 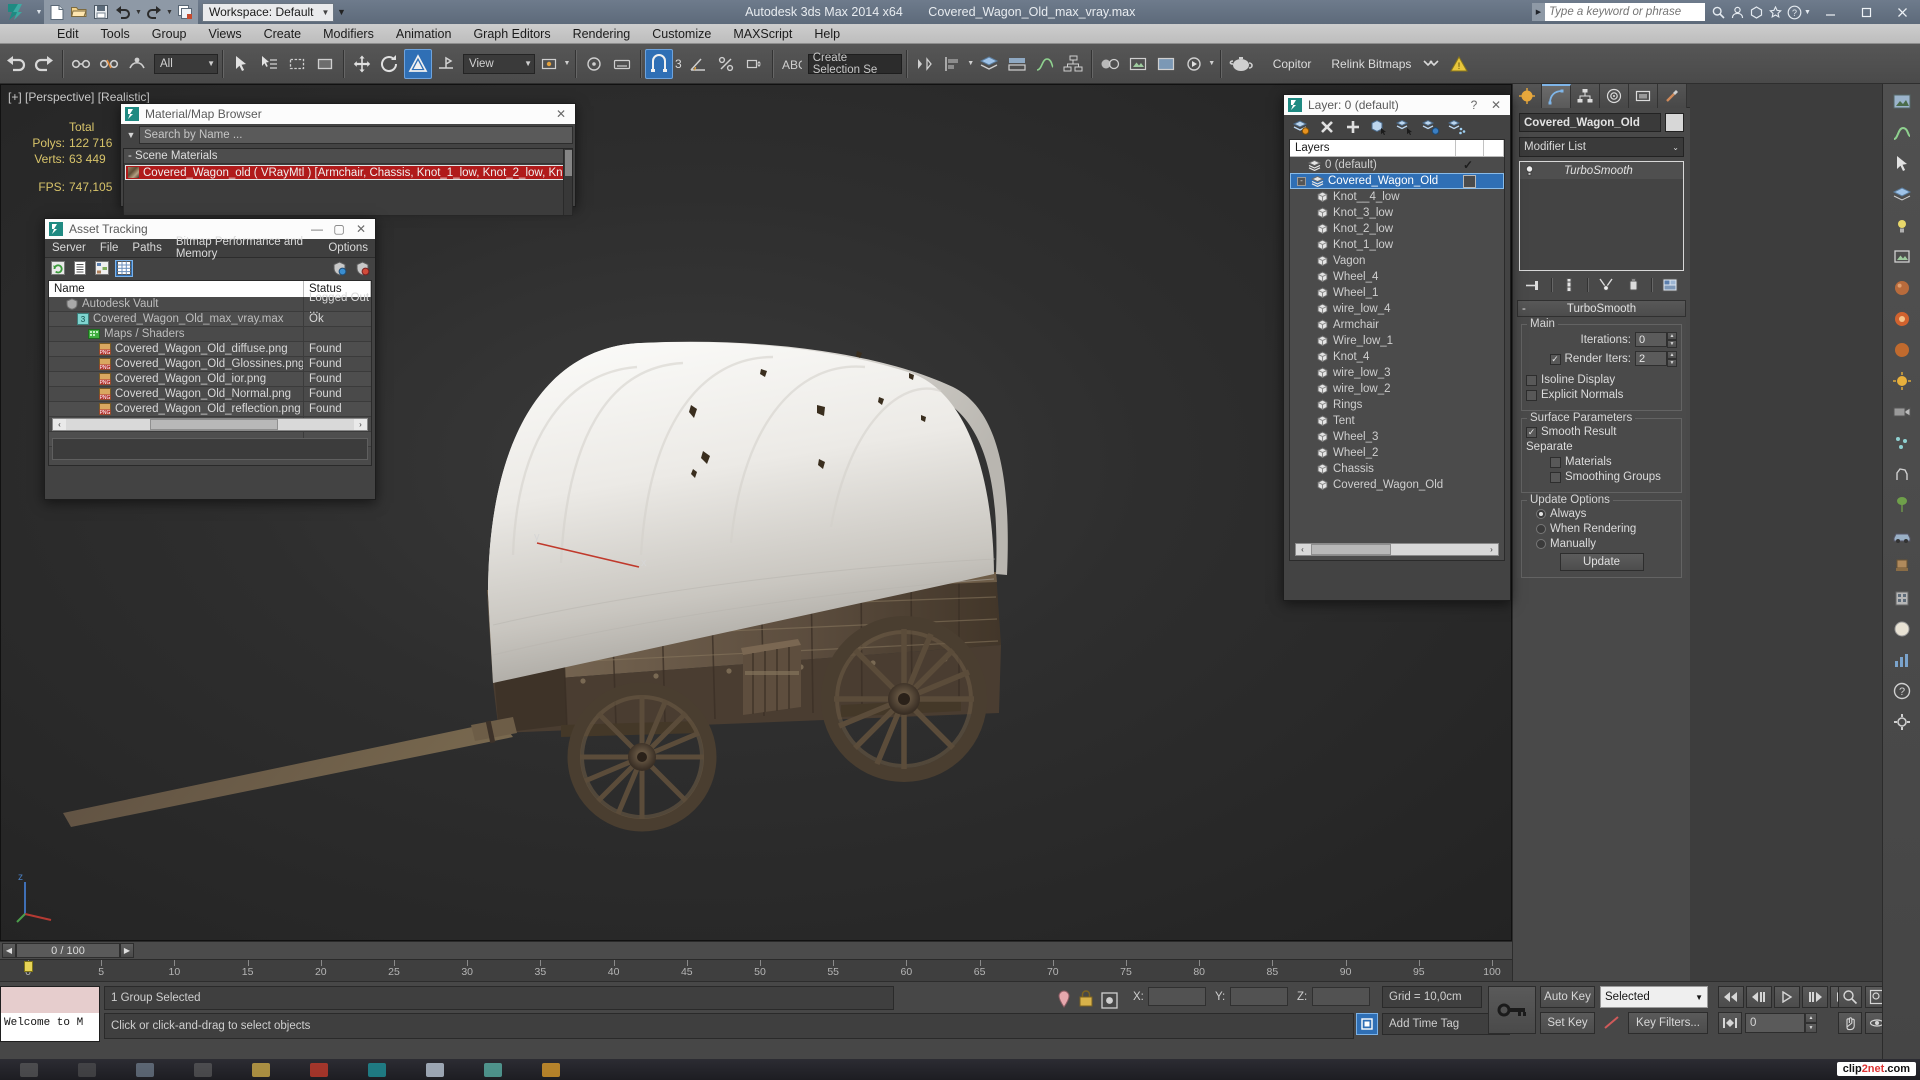 I want to click on layer-object-row: Tent, so click(x=1397, y=421).